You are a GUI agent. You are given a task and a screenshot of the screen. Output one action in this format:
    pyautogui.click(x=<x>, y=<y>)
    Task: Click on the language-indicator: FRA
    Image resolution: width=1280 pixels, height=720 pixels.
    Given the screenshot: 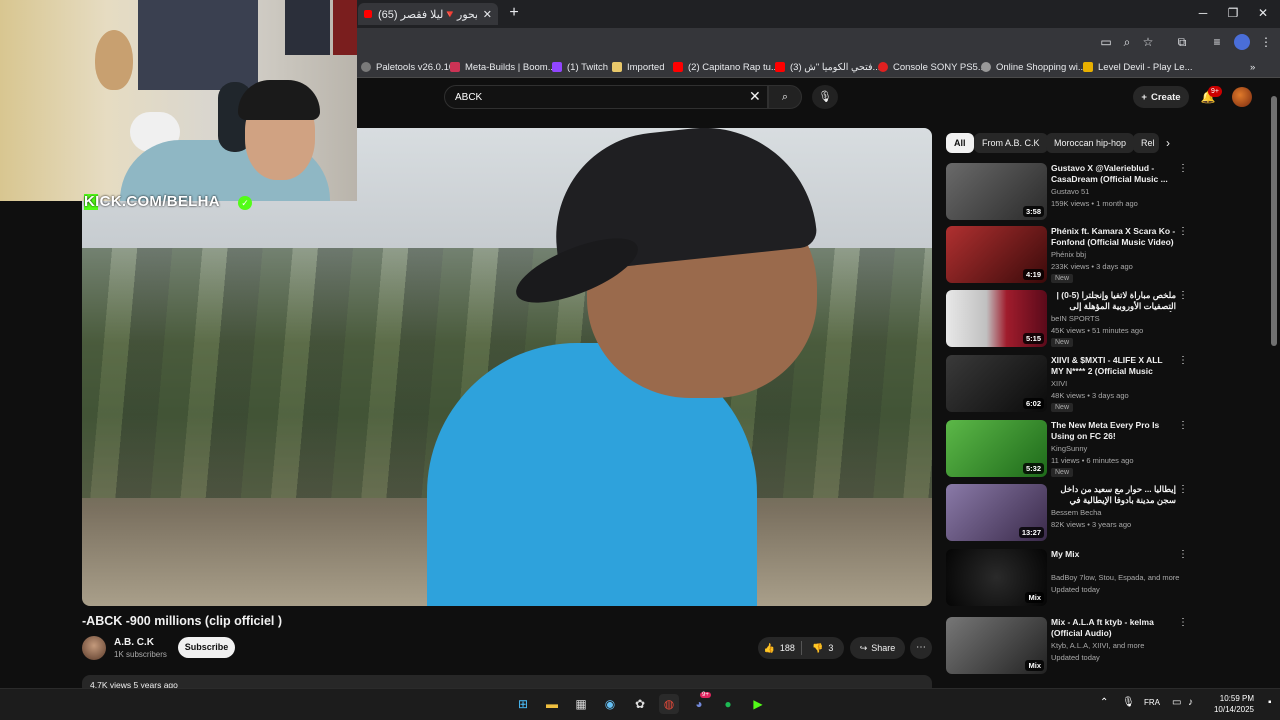 What is the action you would take?
    pyautogui.click(x=1152, y=702)
    